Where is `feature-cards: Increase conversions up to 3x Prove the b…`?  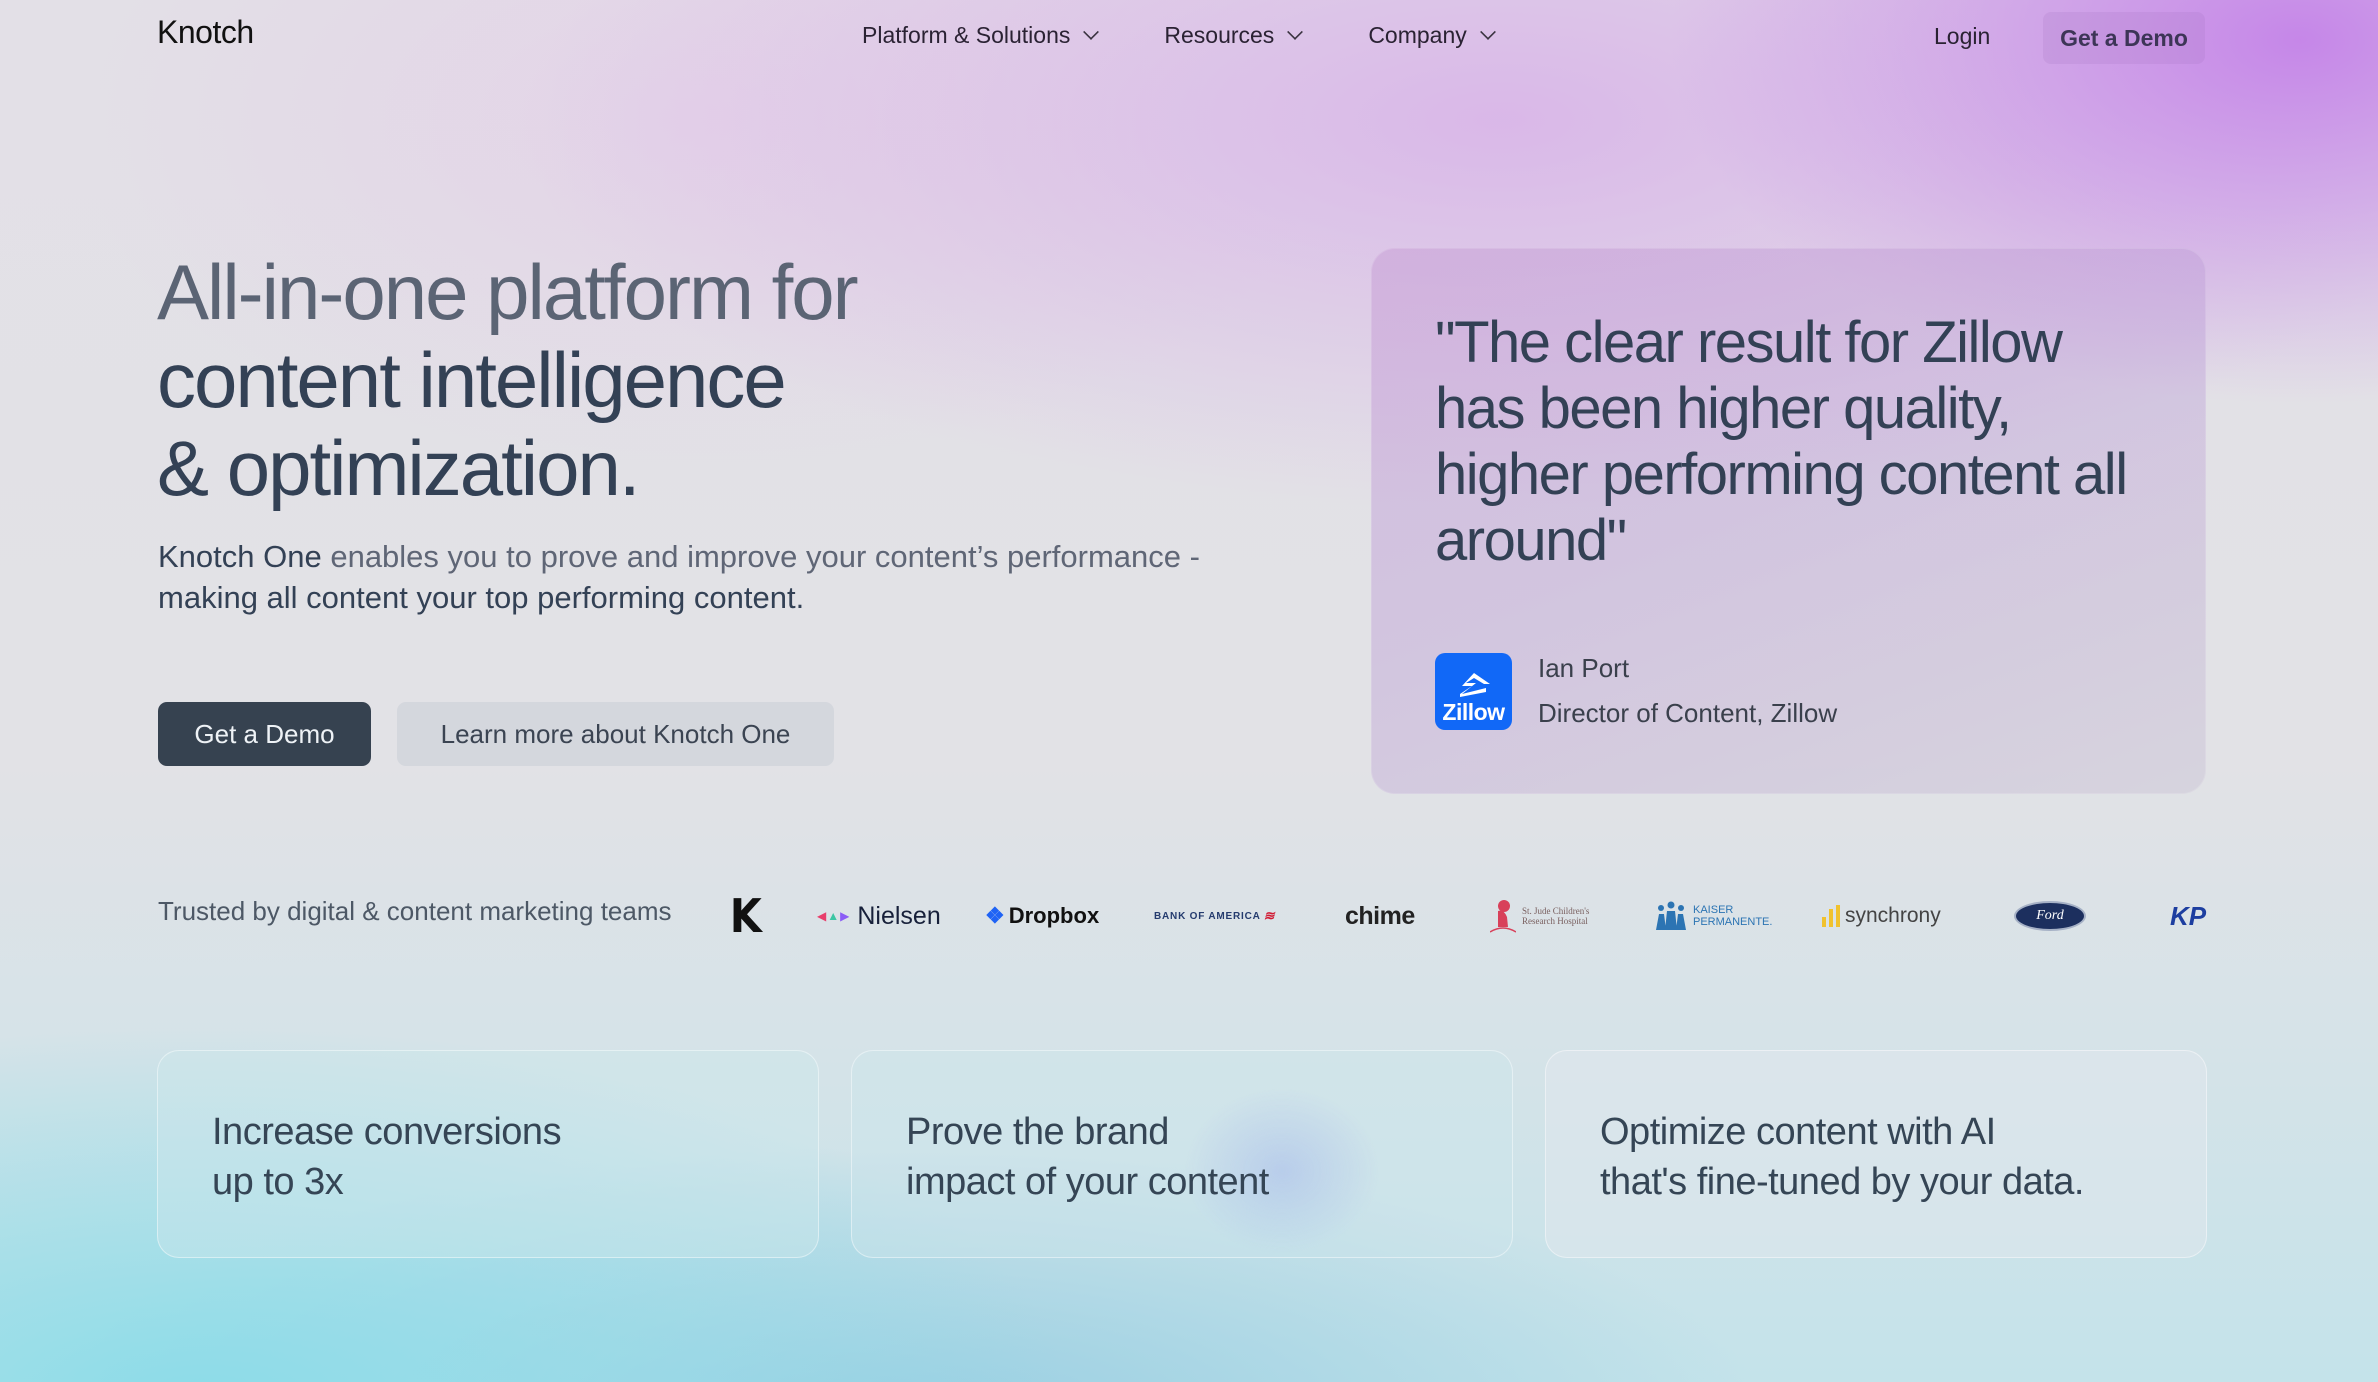
feature-cards: Increase conversions up to 3x Prove the b… is located at coordinates (1182, 1154).